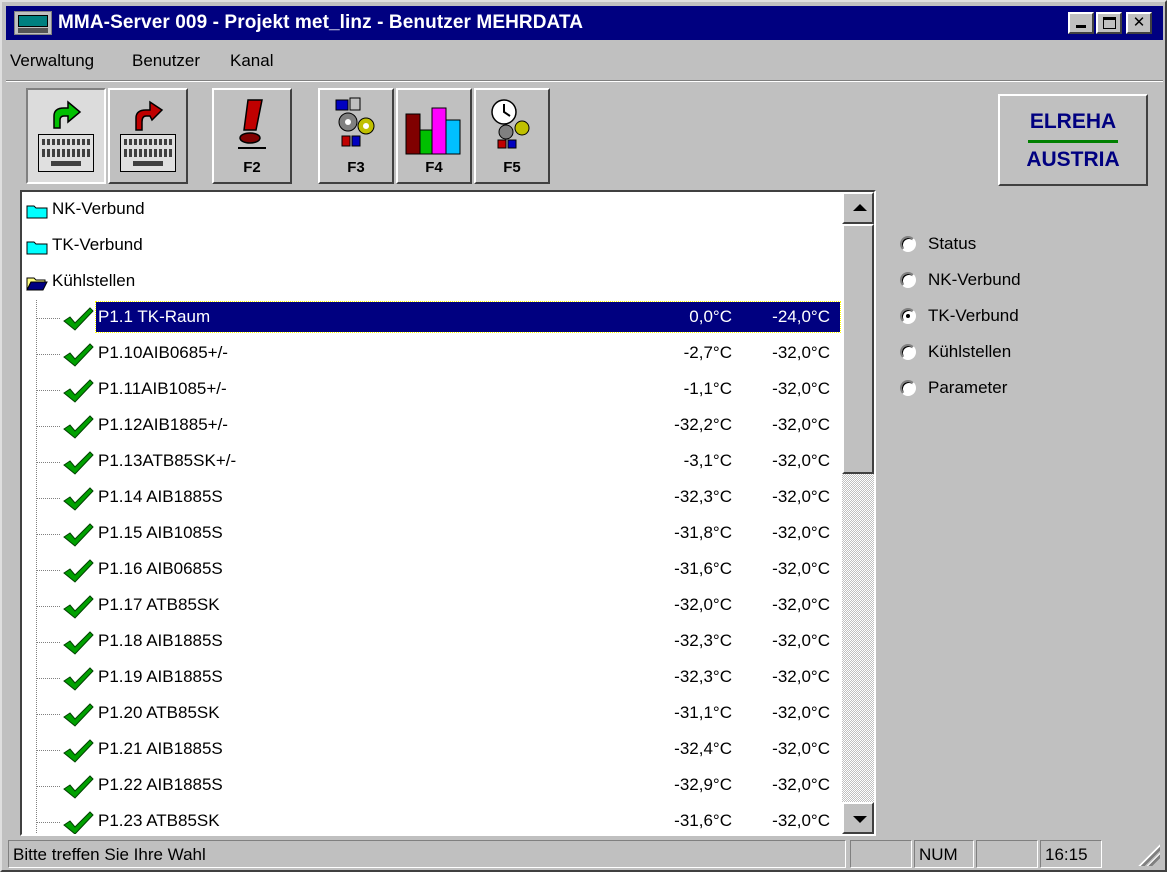 This screenshot has width=1167, height=872. What do you see at coordinates (252, 136) in the screenshot?
I see `f2-button: F2` at bounding box center [252, 136].